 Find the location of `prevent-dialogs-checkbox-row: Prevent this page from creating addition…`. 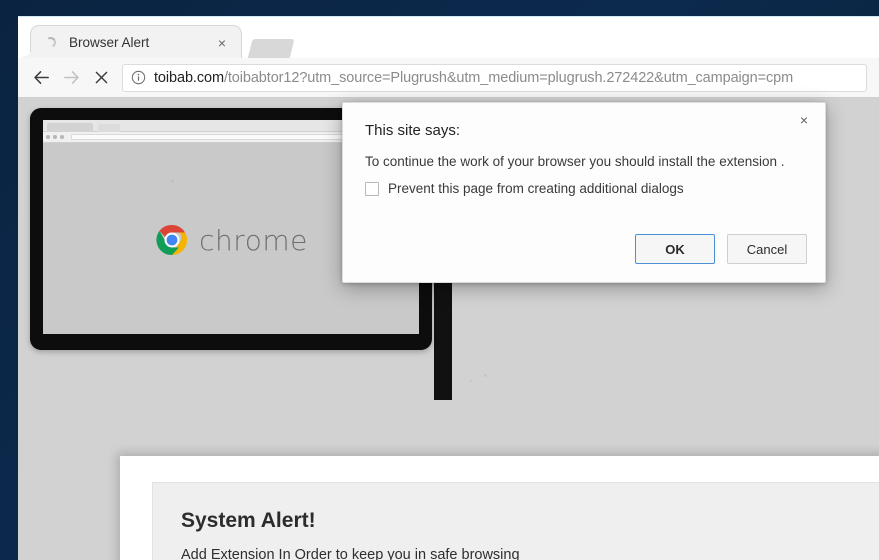

prevent-dialogs-checkbox-row: Prevent this page from creating addition… is located at coordinates (524, 188).